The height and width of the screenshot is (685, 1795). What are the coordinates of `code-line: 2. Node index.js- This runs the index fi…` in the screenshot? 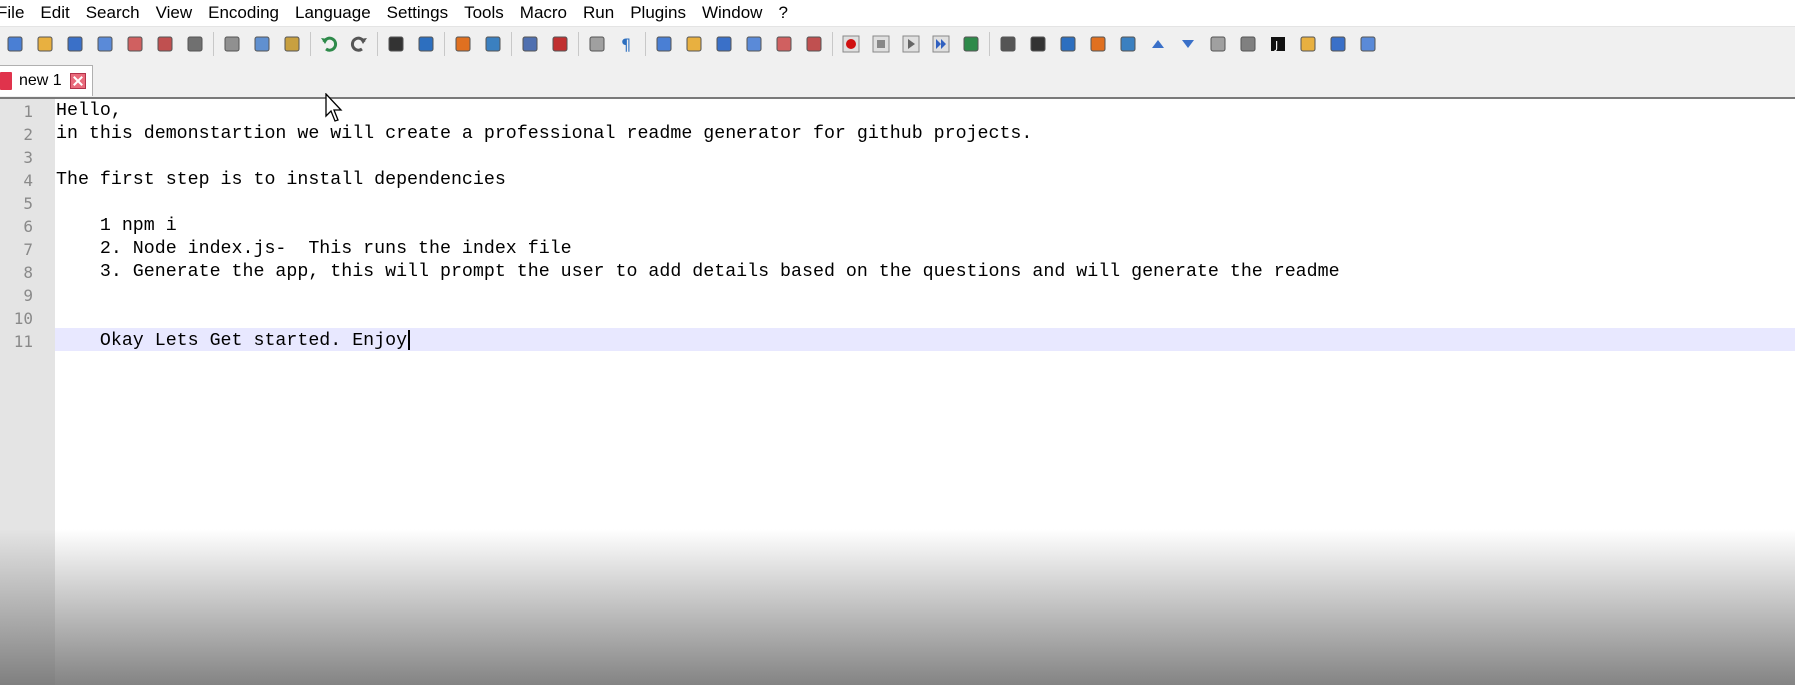 It's located at (314, 249).